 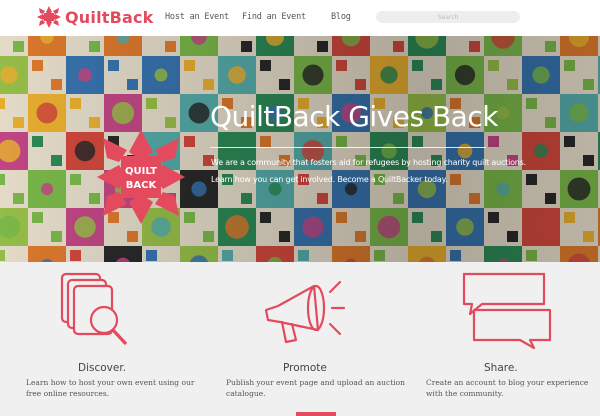 I want to click on documents-magnifier-icon, so click(x=94, y=309).